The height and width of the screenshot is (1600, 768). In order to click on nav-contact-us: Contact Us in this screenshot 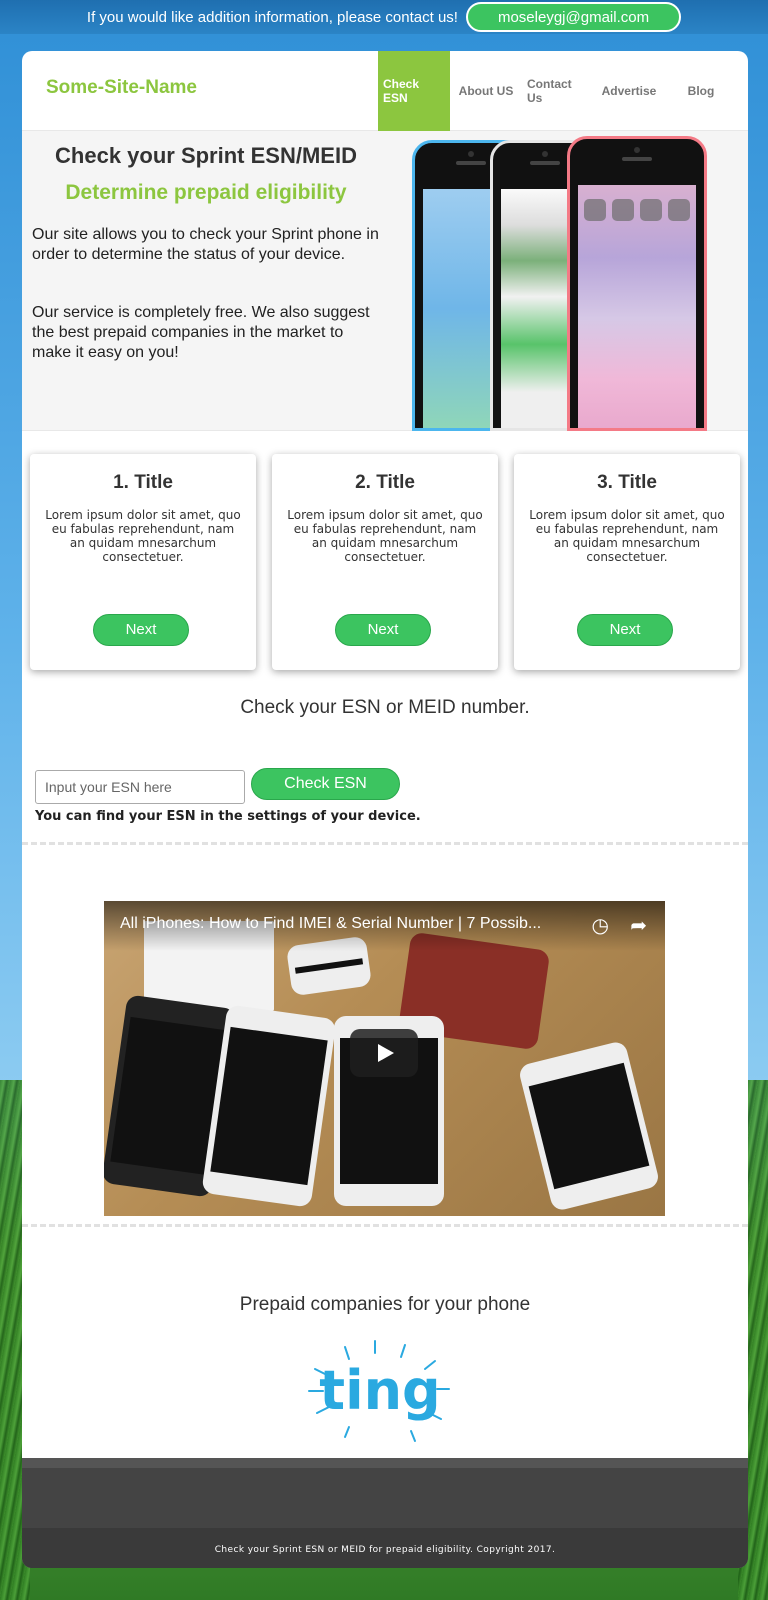, I will do `click(558, 91)`.